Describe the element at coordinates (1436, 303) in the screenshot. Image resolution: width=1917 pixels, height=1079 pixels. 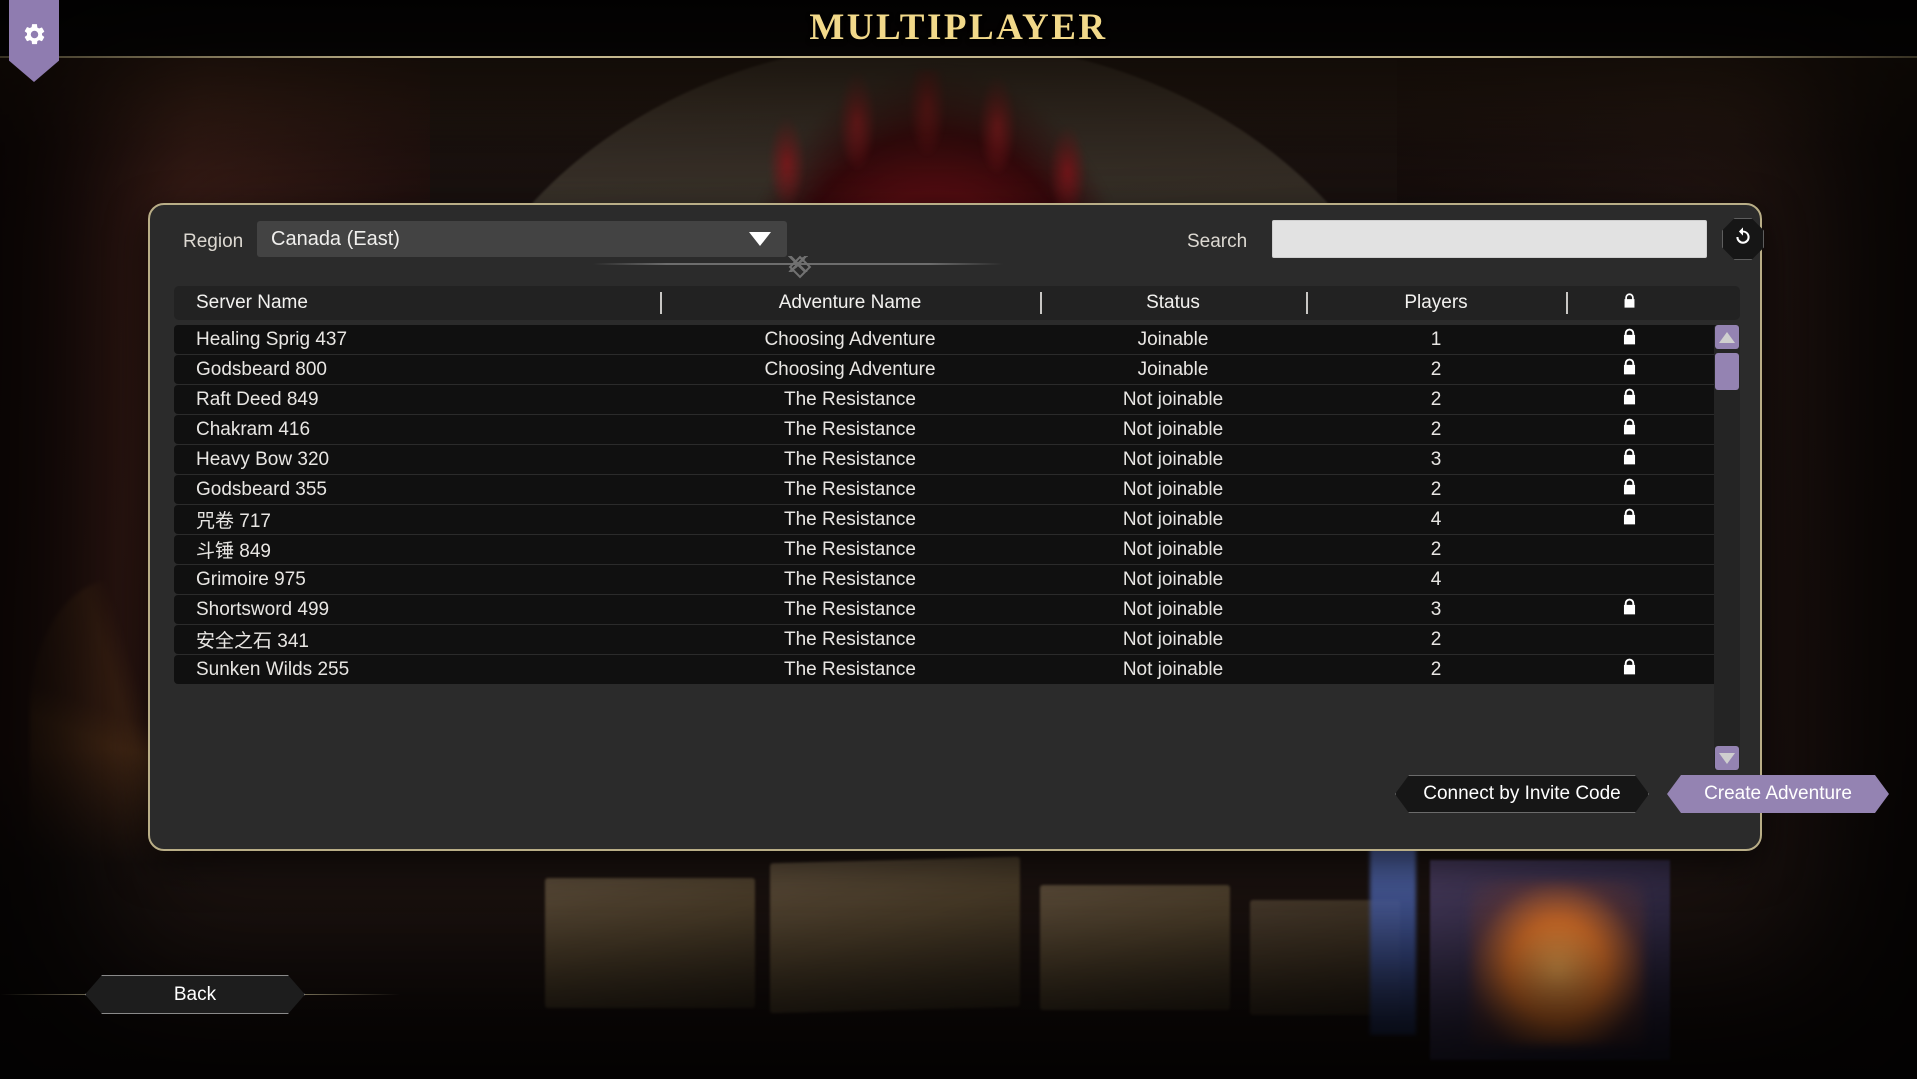
I see `column-header-players: Players` at that location.